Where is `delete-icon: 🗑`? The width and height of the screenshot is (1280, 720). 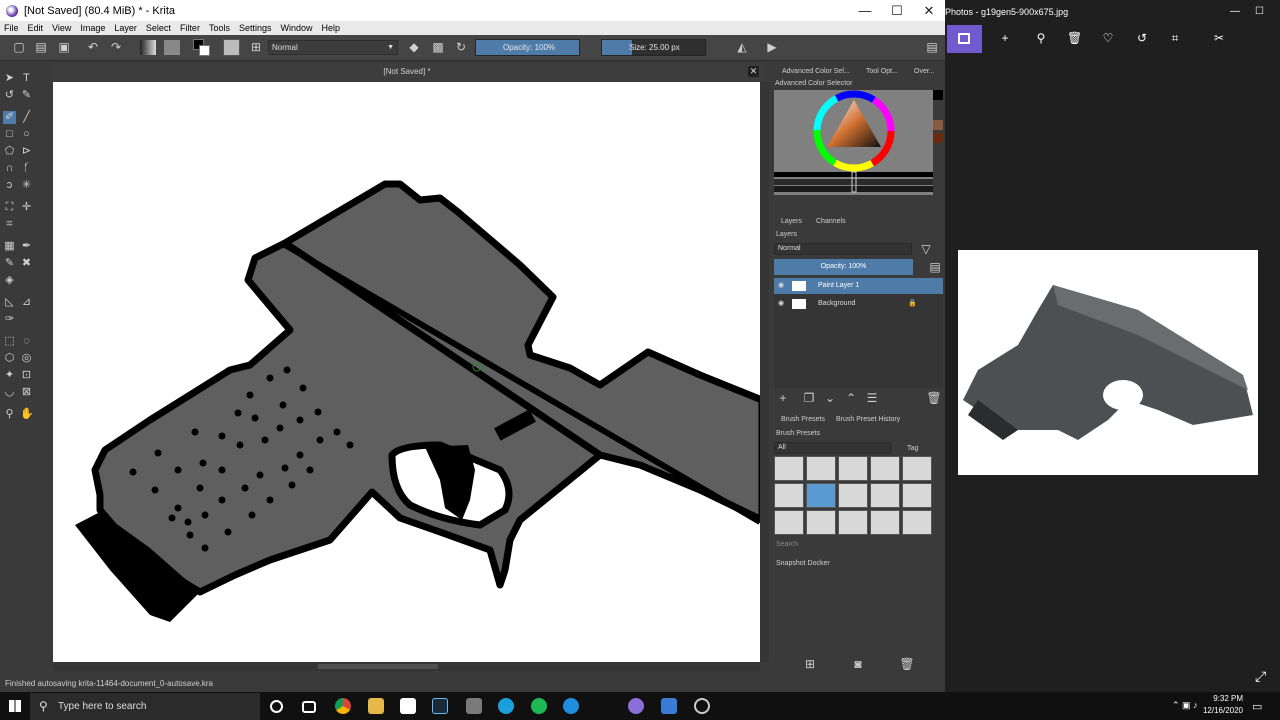 delete-icon: 🗑 is located at coordinates (1074, 38).